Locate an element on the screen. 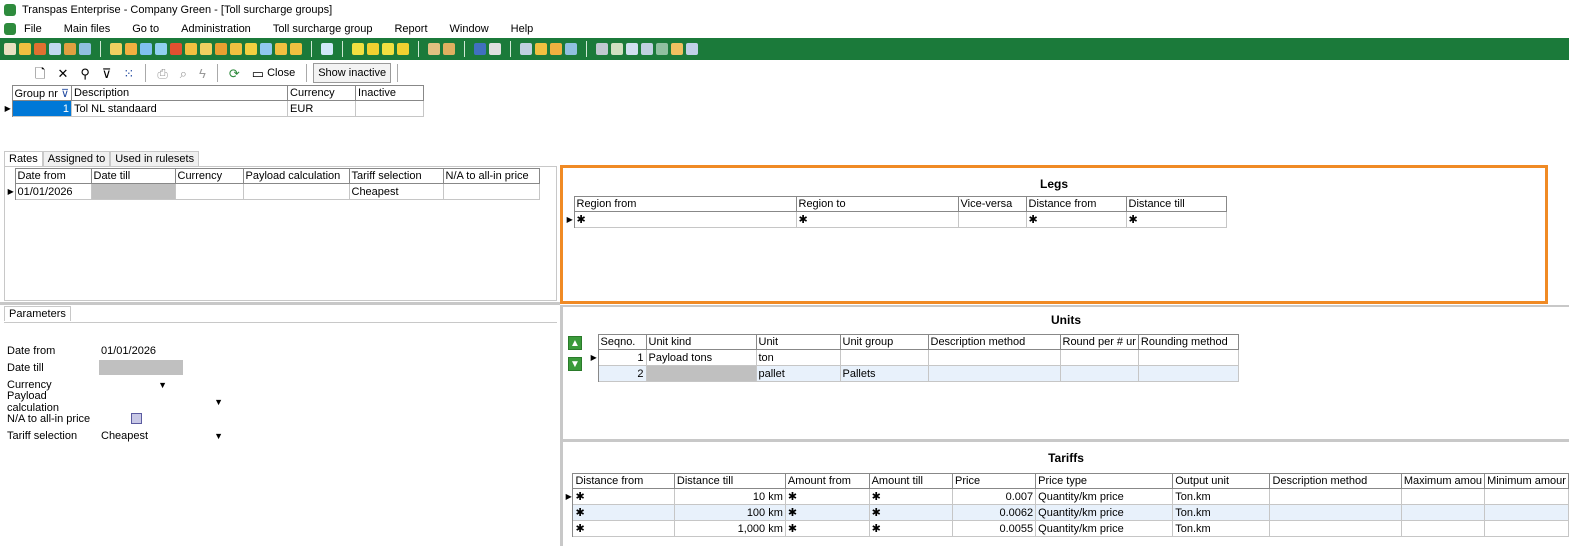 This screenshot has height=546, width=1569. col-amount-from: Amount from is located at coordinates (827, 481).